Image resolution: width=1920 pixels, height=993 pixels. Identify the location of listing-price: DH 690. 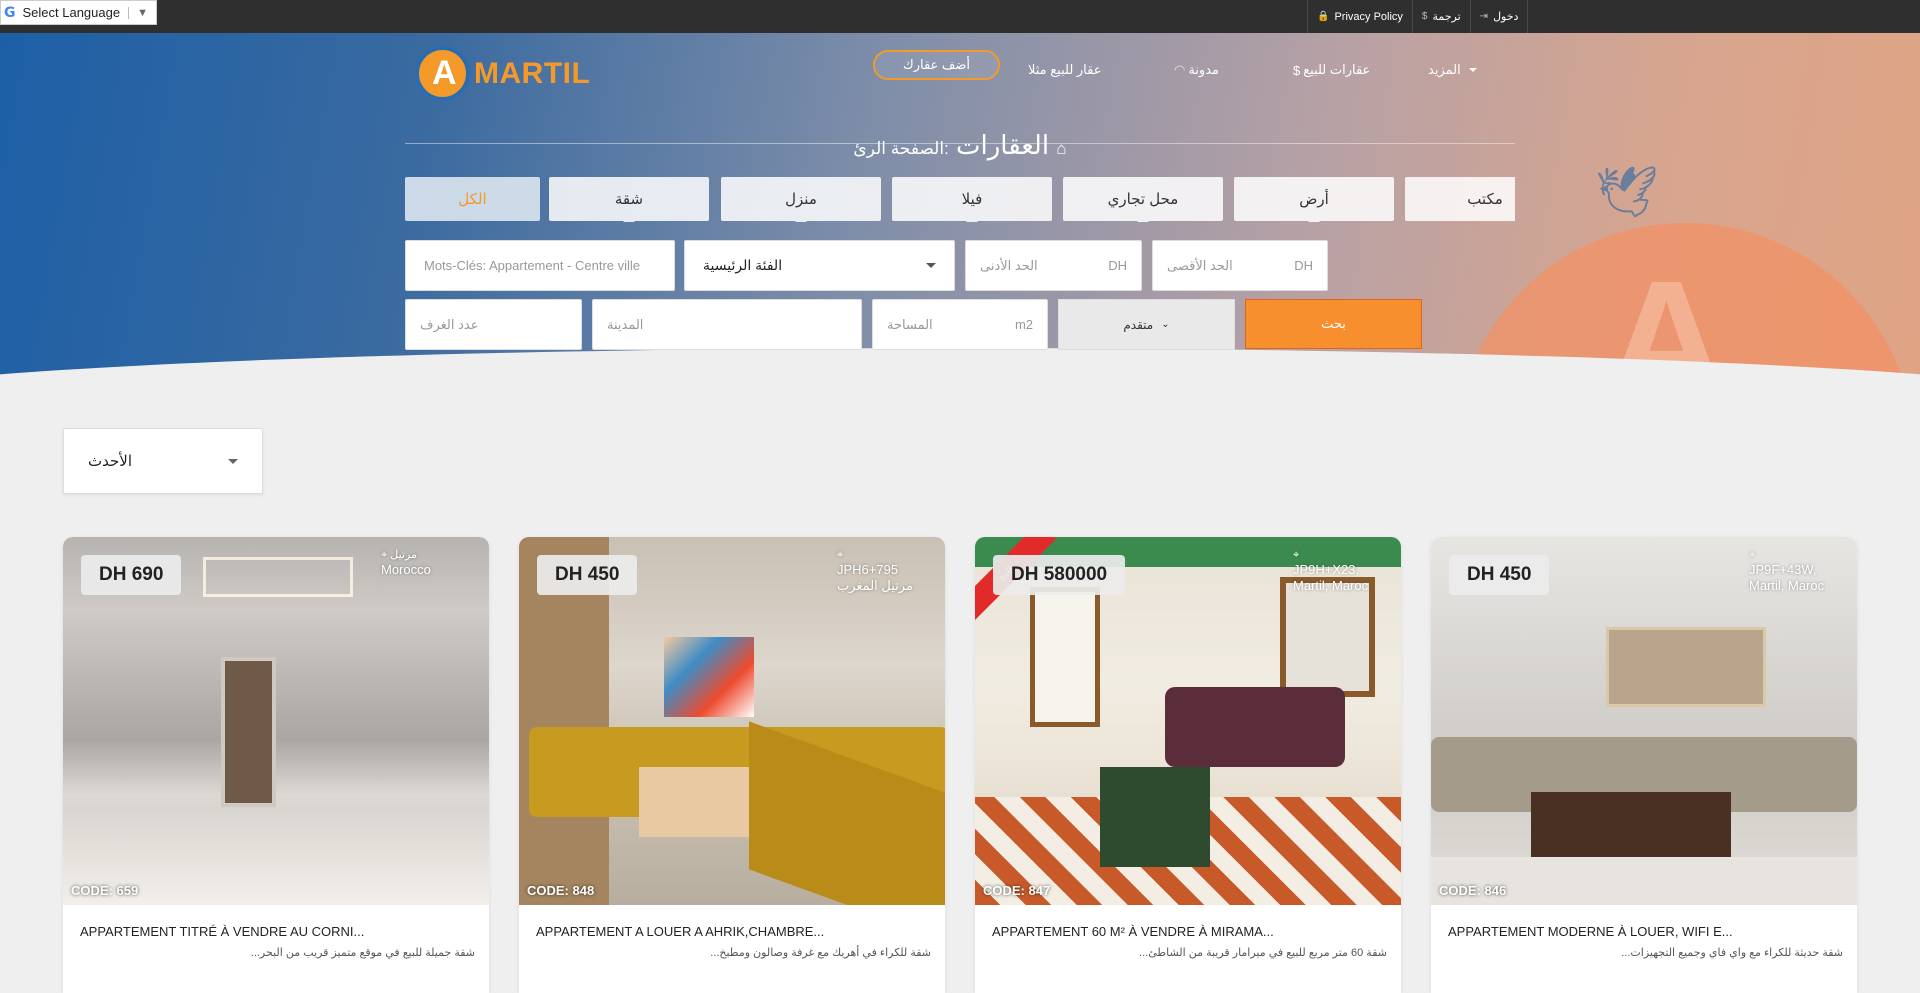
(131, 575).